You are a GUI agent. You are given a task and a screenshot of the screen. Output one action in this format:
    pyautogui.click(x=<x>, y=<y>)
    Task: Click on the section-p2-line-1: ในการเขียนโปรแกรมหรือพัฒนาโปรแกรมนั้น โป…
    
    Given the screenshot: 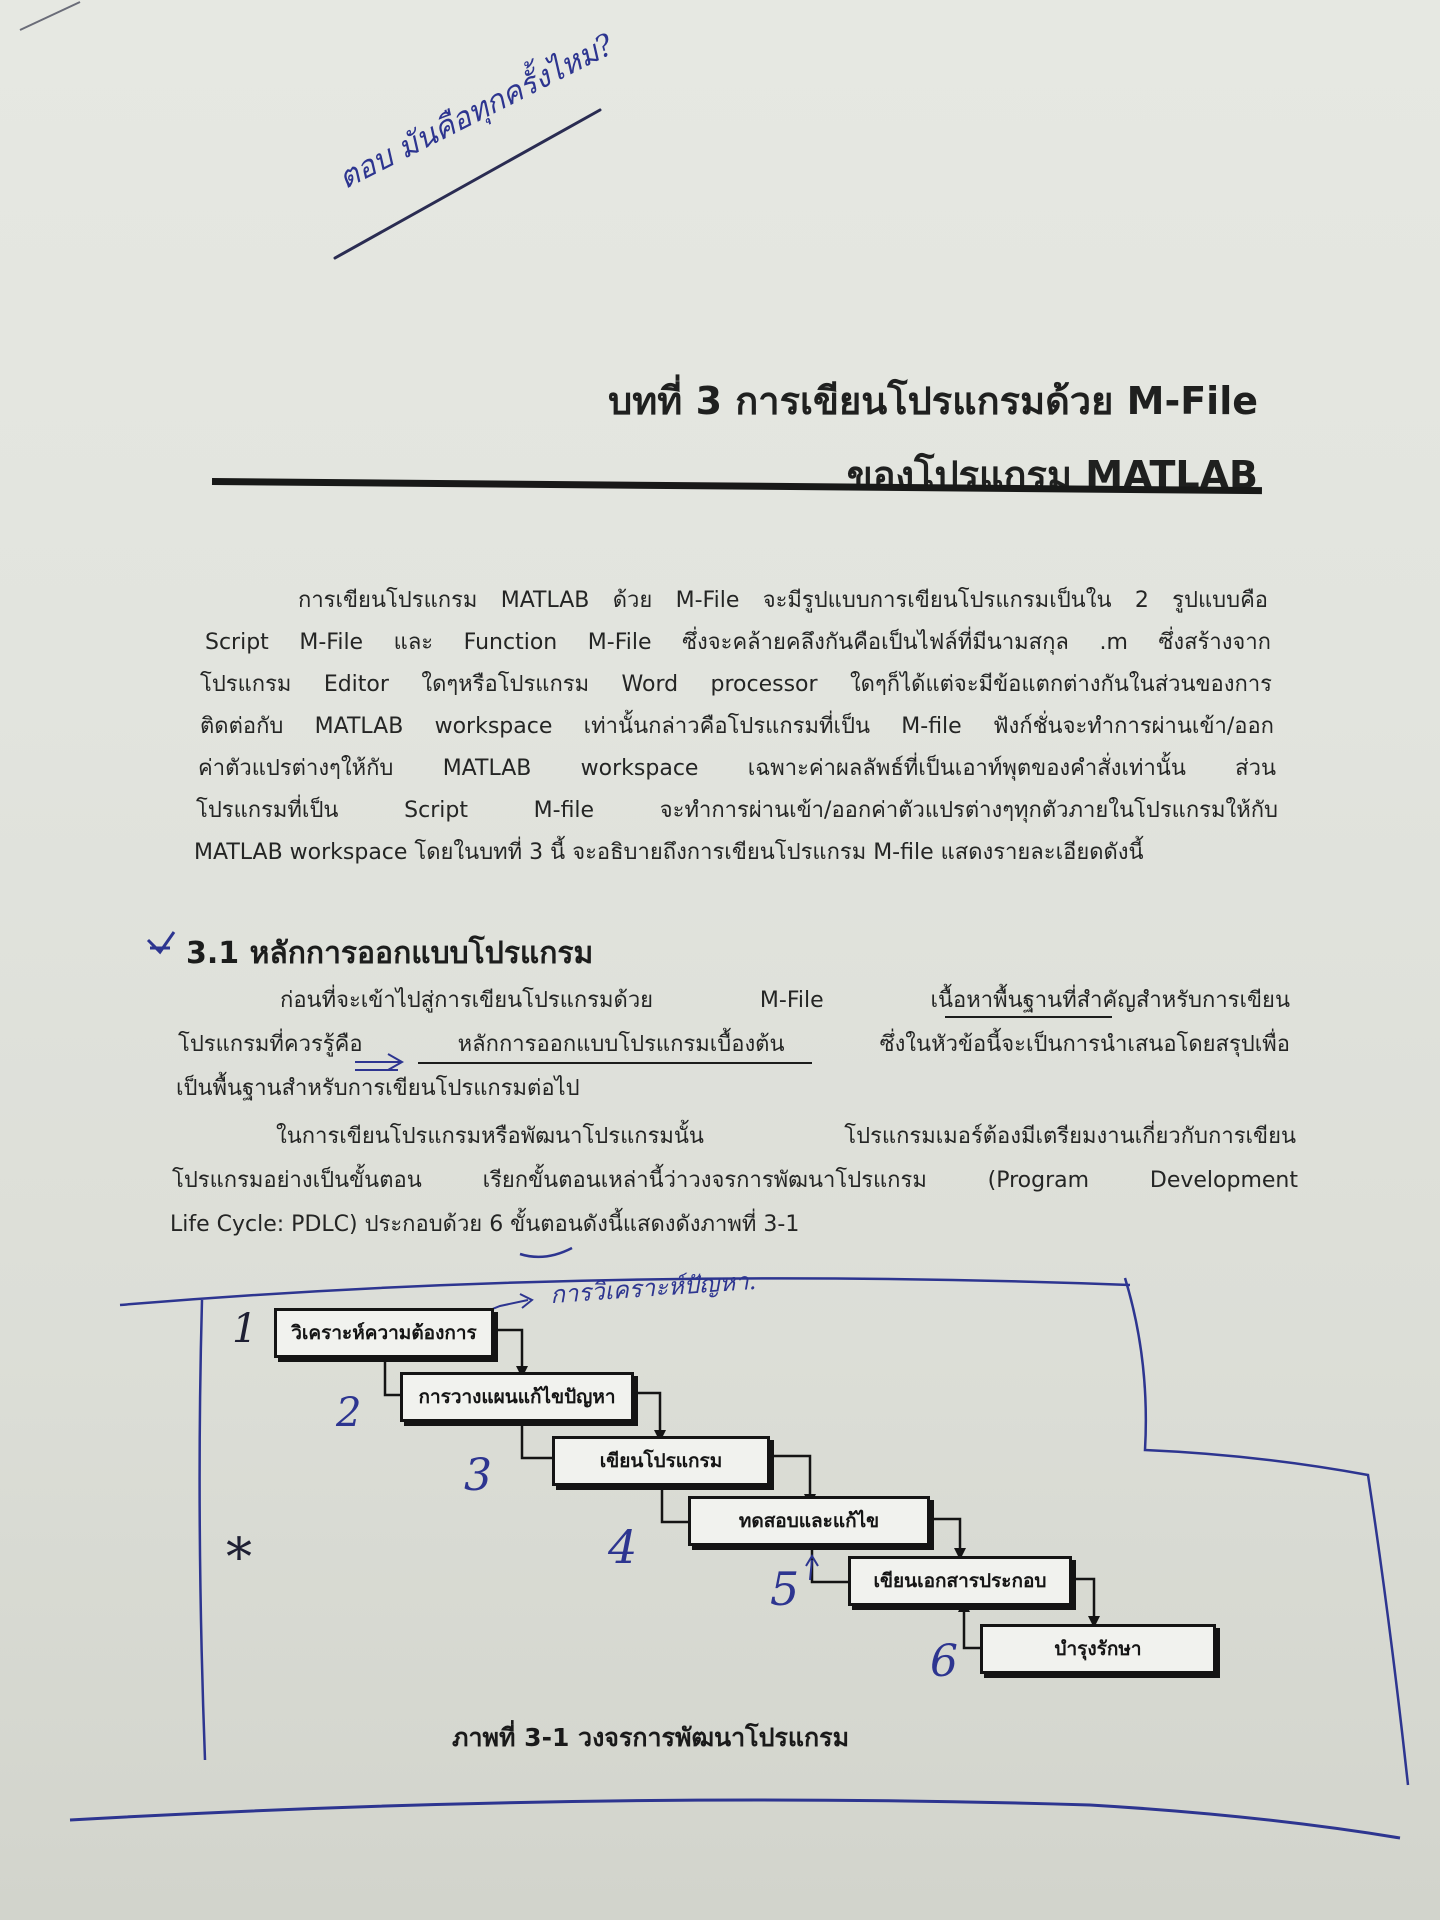 What is the action you would take?
    pyautogui.click(x=786, y=1136)
    